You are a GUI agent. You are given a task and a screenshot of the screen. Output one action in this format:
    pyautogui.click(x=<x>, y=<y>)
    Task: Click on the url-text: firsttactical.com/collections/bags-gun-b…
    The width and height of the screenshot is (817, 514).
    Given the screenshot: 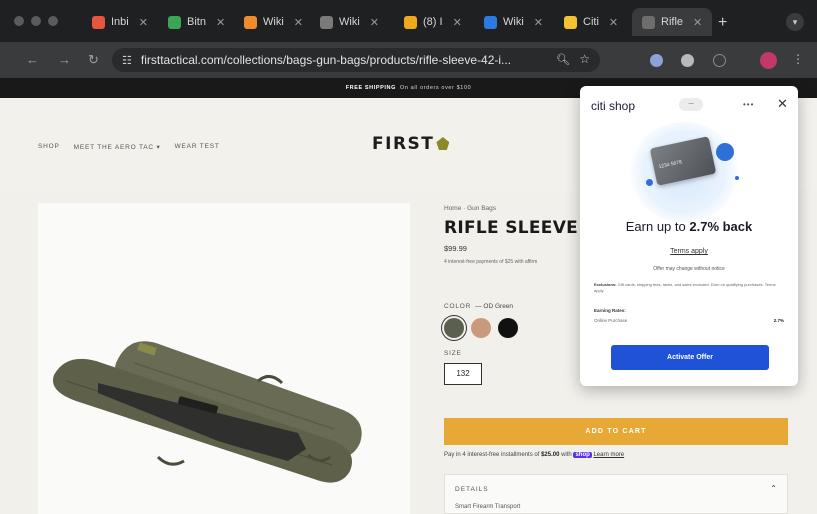 What is the action you would take?
    pyautogui.click(x=345, y=60)
    